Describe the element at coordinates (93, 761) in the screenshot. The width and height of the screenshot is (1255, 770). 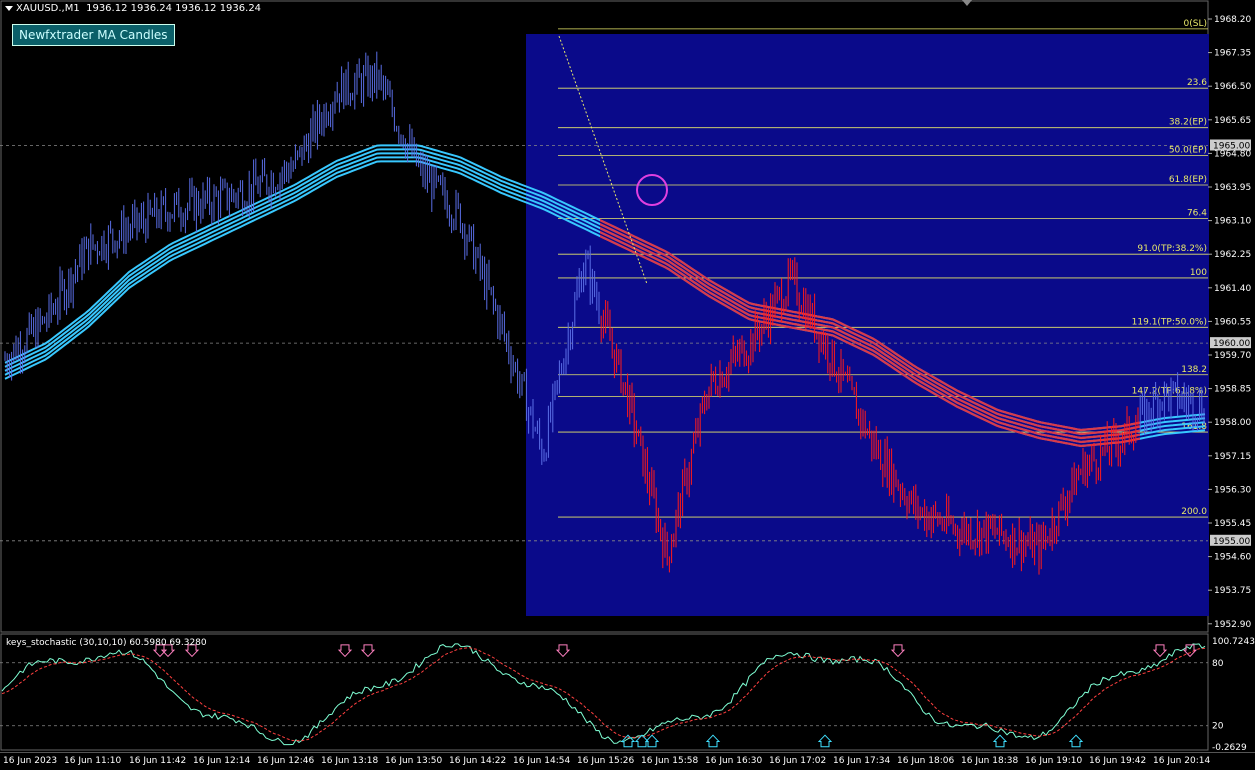
I see `time-label: 16 Jun 11:10` at that location.